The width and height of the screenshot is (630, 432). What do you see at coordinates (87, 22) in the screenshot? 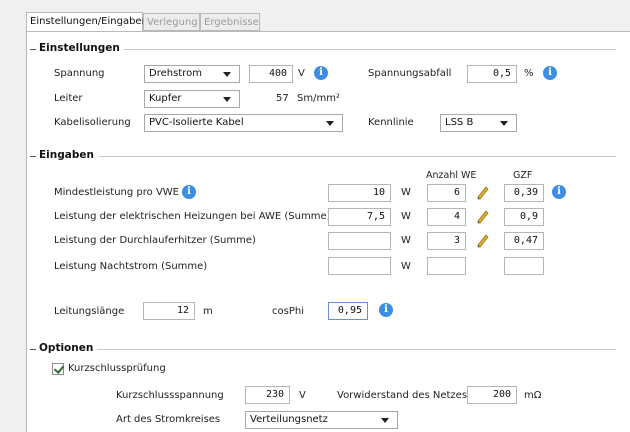
I see `tab-einstellungen-eingaben: Einstellungen/Eingaben` at bounding box center [87, 22].